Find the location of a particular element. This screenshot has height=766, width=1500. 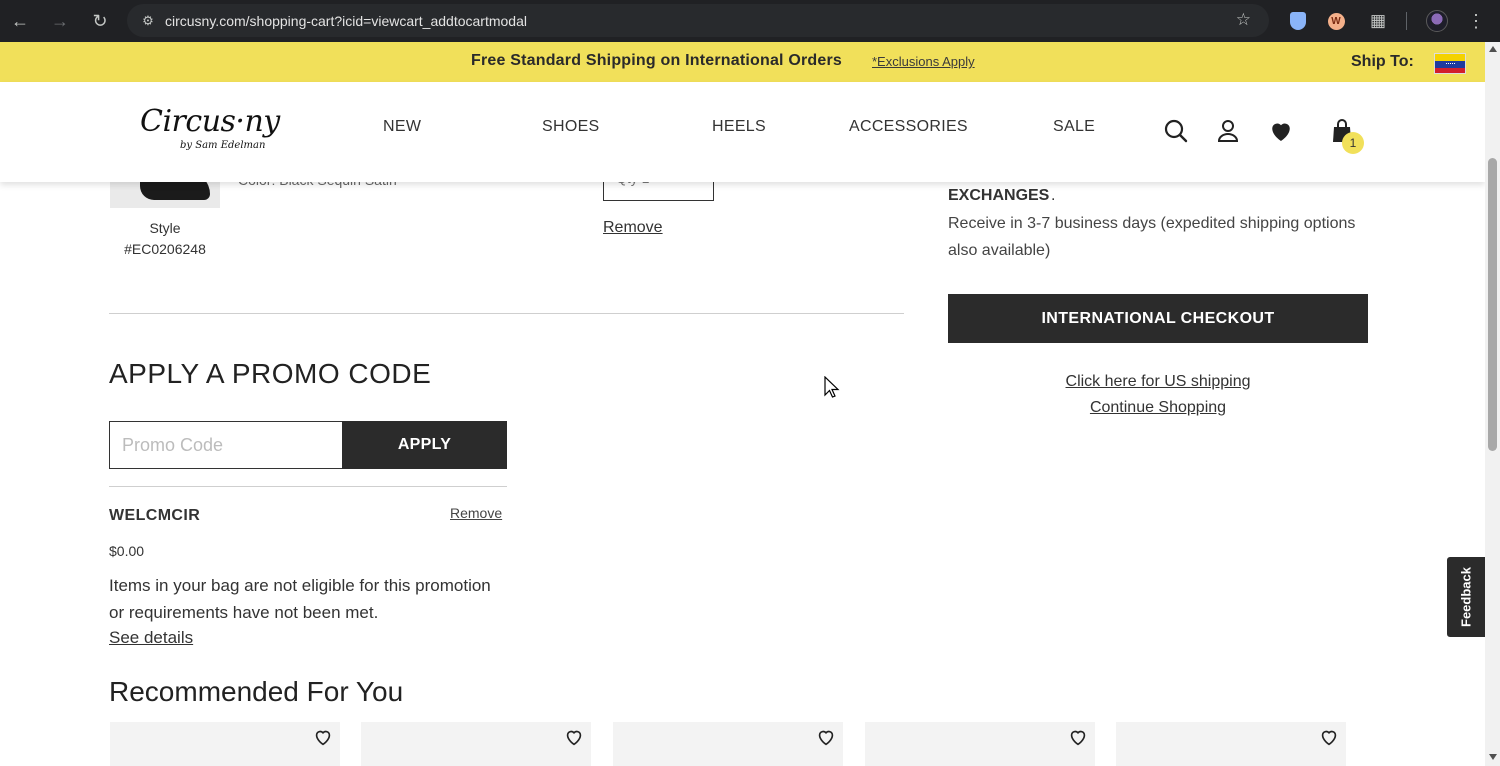

shield-extension-icon is located at coordinates (1298, 21).